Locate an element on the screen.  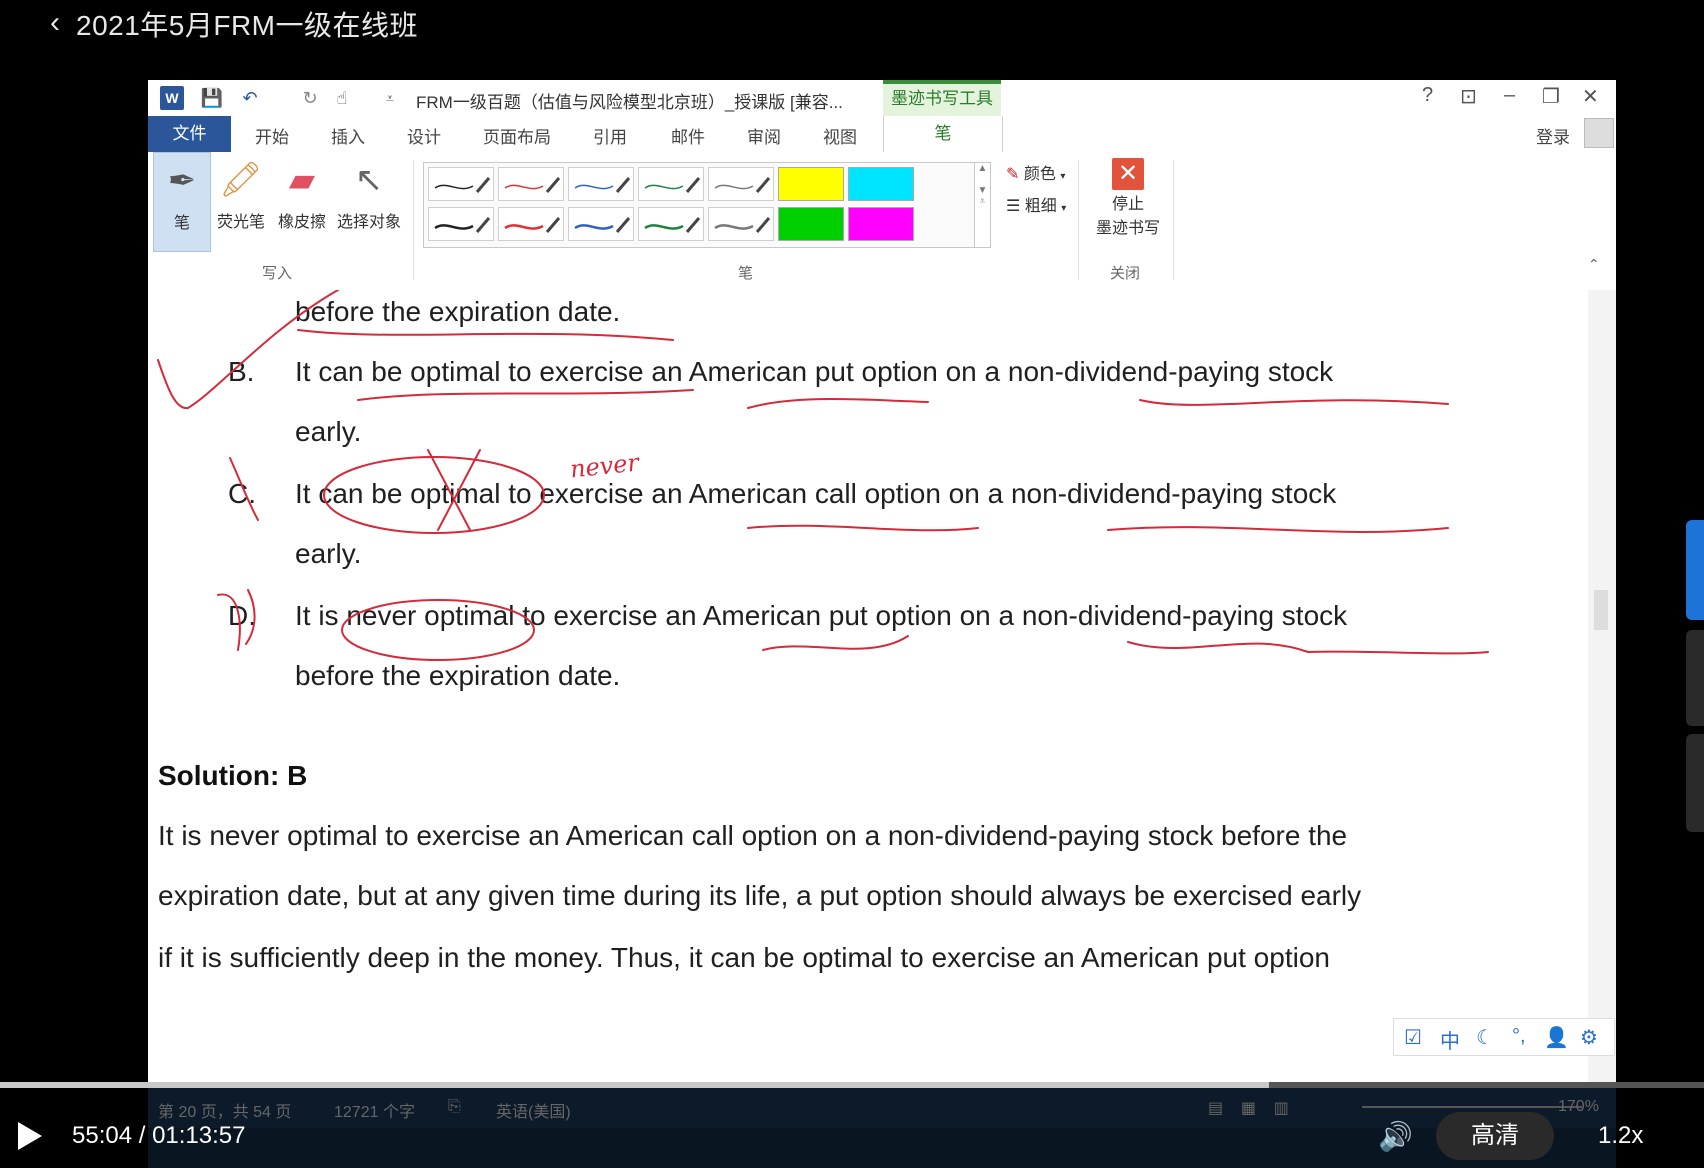
ime-chinese-mode: 中 is located at coordinates (1450, 1039).